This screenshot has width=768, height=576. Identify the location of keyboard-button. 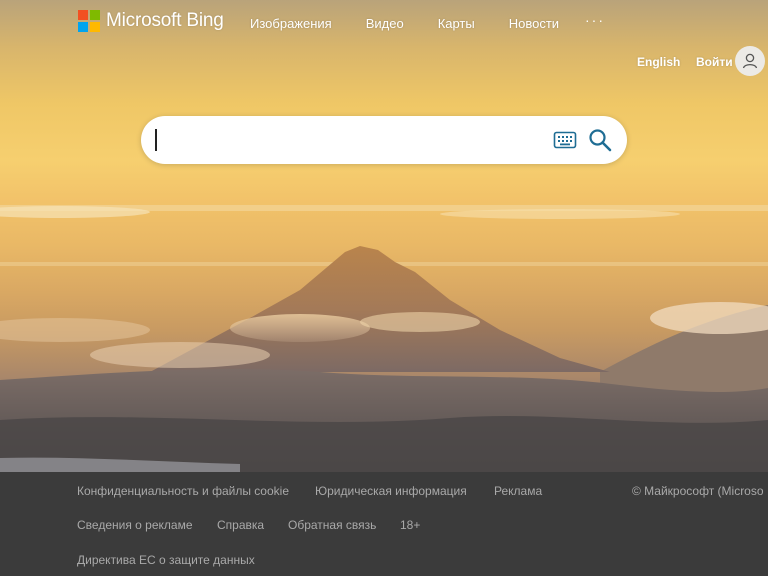
(565, 140).